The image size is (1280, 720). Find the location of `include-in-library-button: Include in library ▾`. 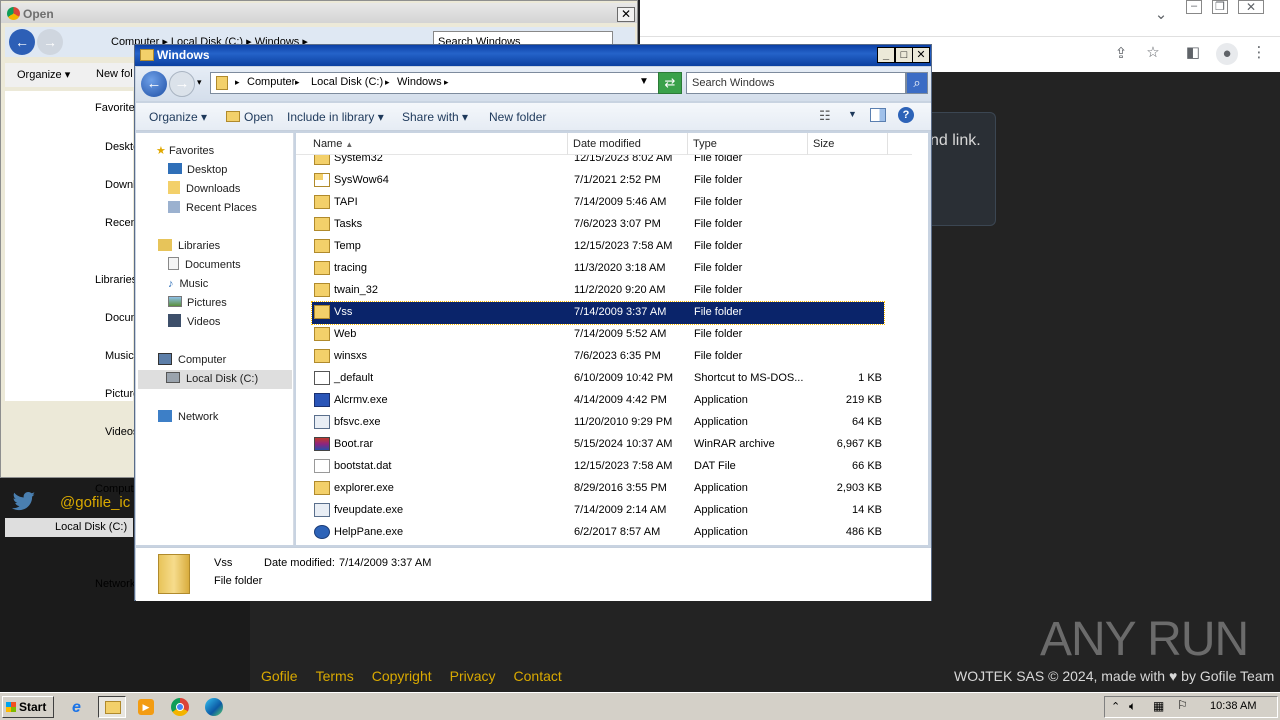

include-in-library-button: Include in library ▾ is located at coordinates (335, 117).